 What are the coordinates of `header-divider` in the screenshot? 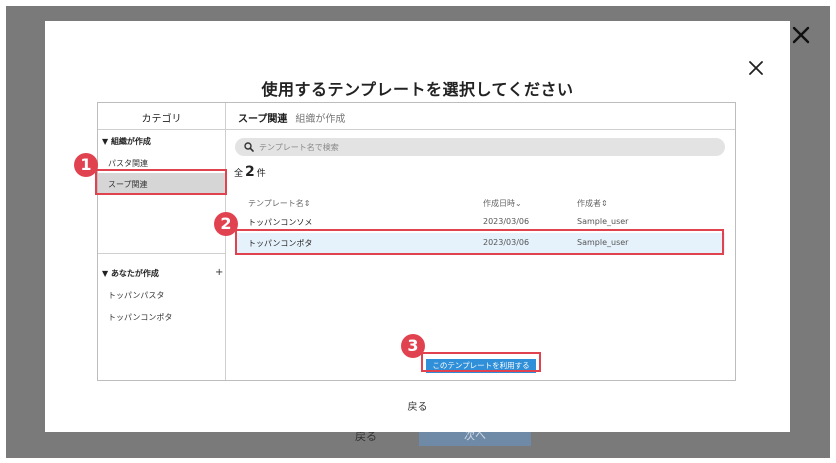 It's located at (416, 129).